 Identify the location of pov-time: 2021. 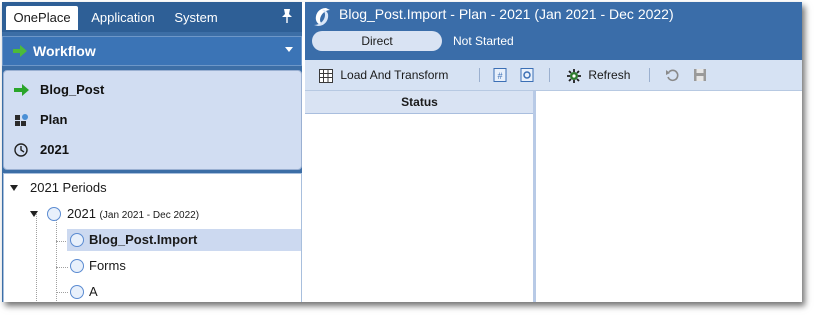
(149, 150).